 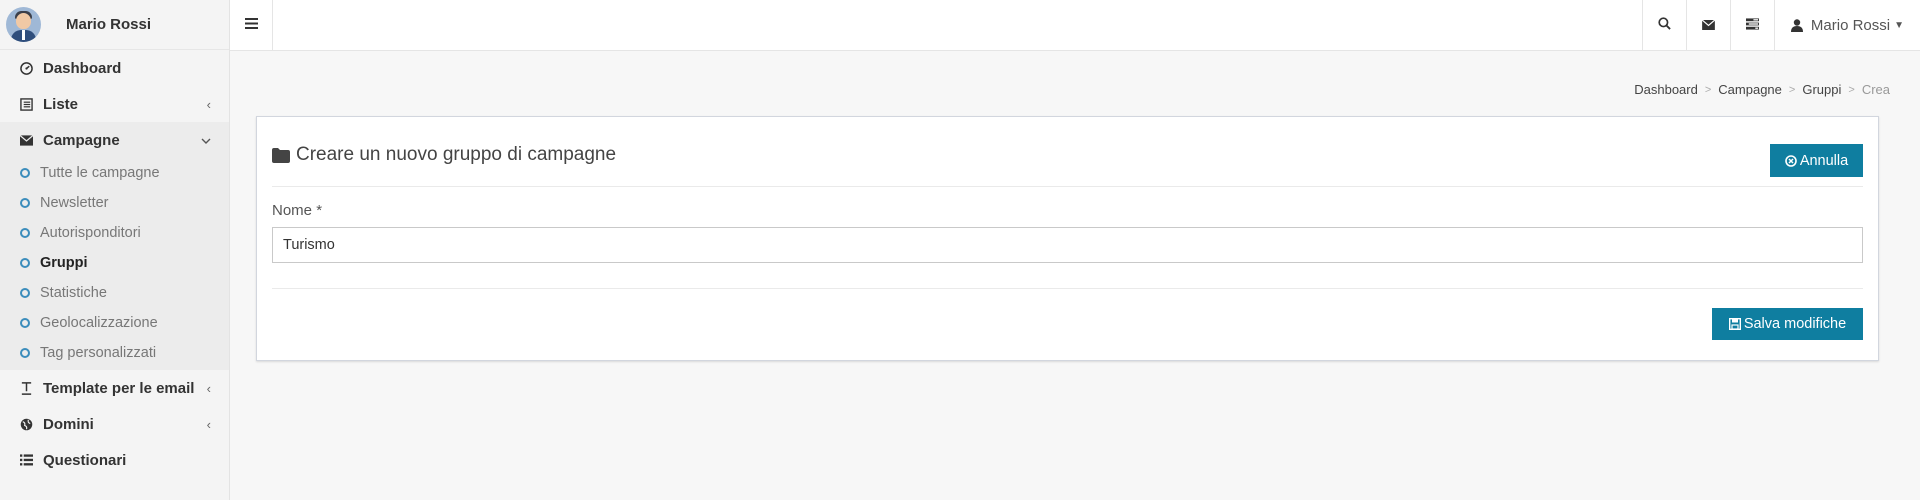 I want to click on user-panel: Mario Rossi, so click(x=114, y=25).